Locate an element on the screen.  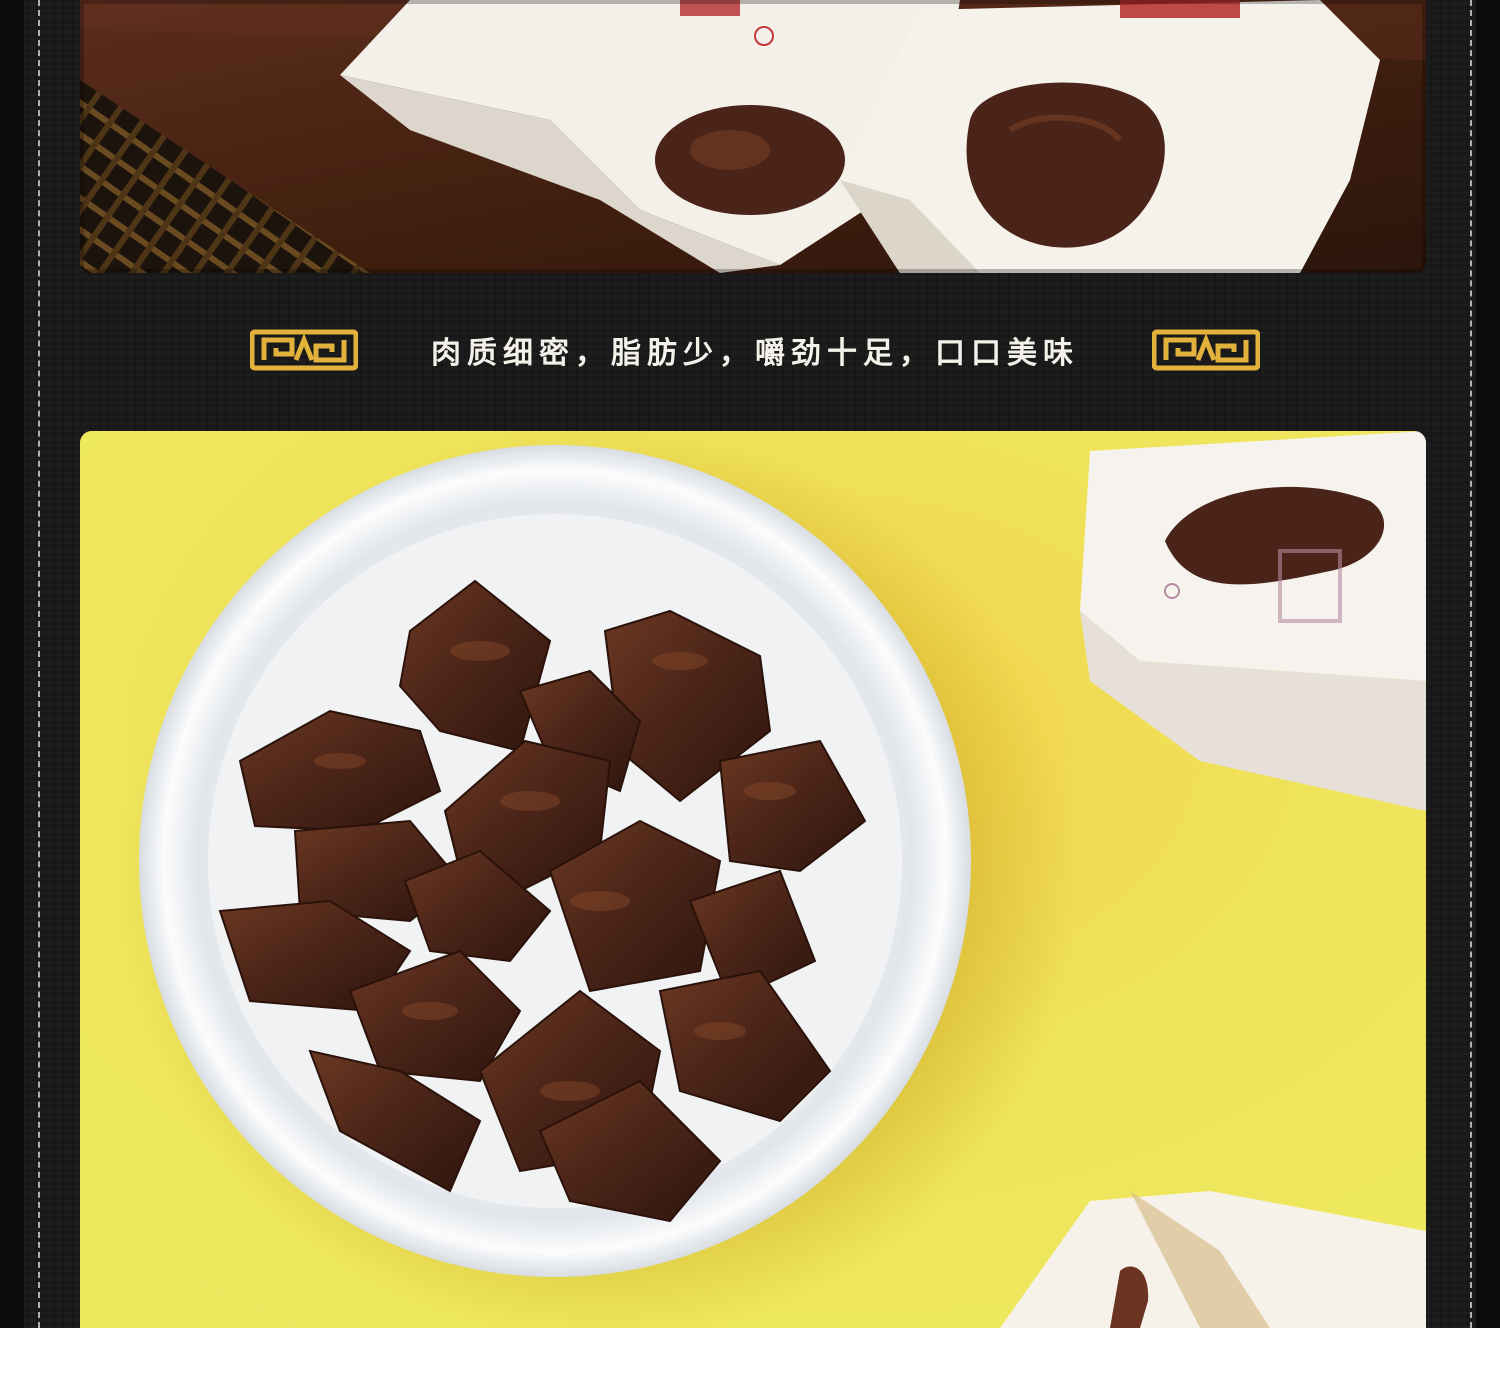
slogan-text: 肉质细密，脂肪少，嚼劲十足，口口美味 is located at coordinates (755, 353).